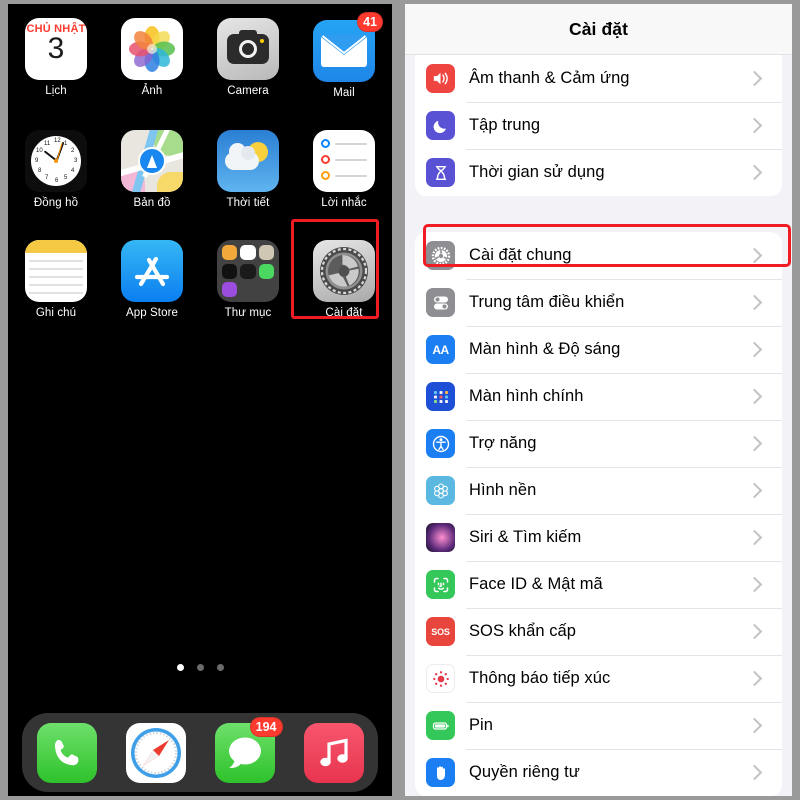 This screenshot has width=800, height=800. Describe the element at coordinates (598, 443) in the screenshot. I see `settings-row-accessibility: Trợ năng` at that location.